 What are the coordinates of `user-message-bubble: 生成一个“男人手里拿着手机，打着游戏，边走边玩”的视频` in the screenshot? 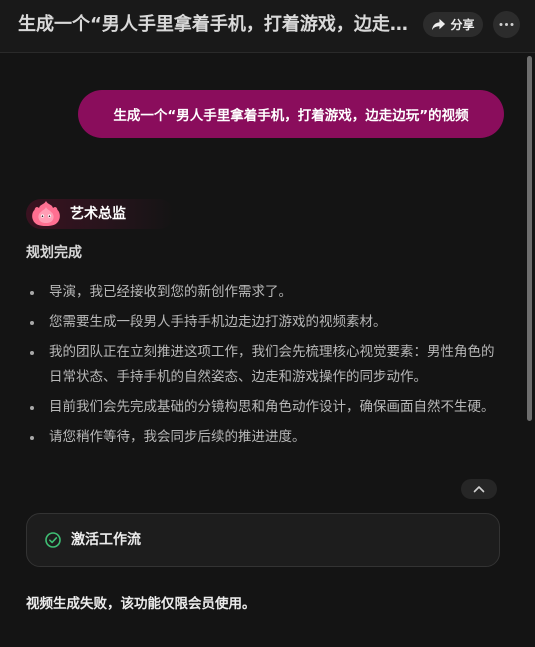 It's located at (291, 114).